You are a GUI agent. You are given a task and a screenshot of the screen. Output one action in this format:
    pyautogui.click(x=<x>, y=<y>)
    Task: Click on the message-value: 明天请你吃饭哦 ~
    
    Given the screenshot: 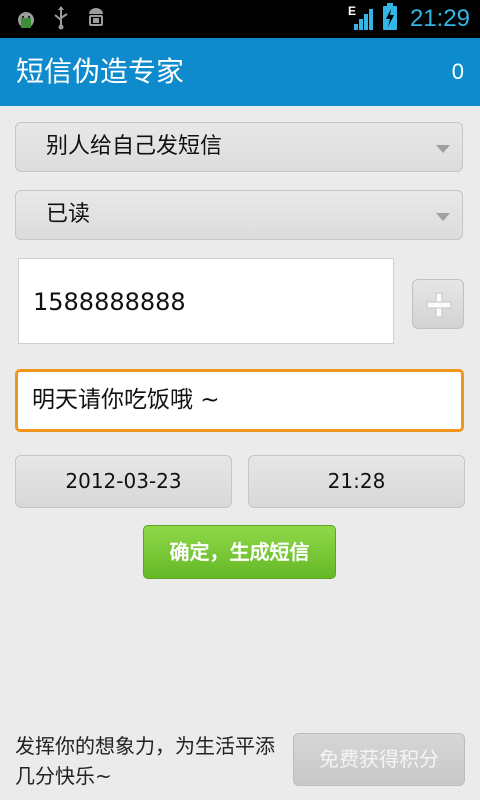 What is the action you would take?
    pyautogui.click(x=126, y=400)
    